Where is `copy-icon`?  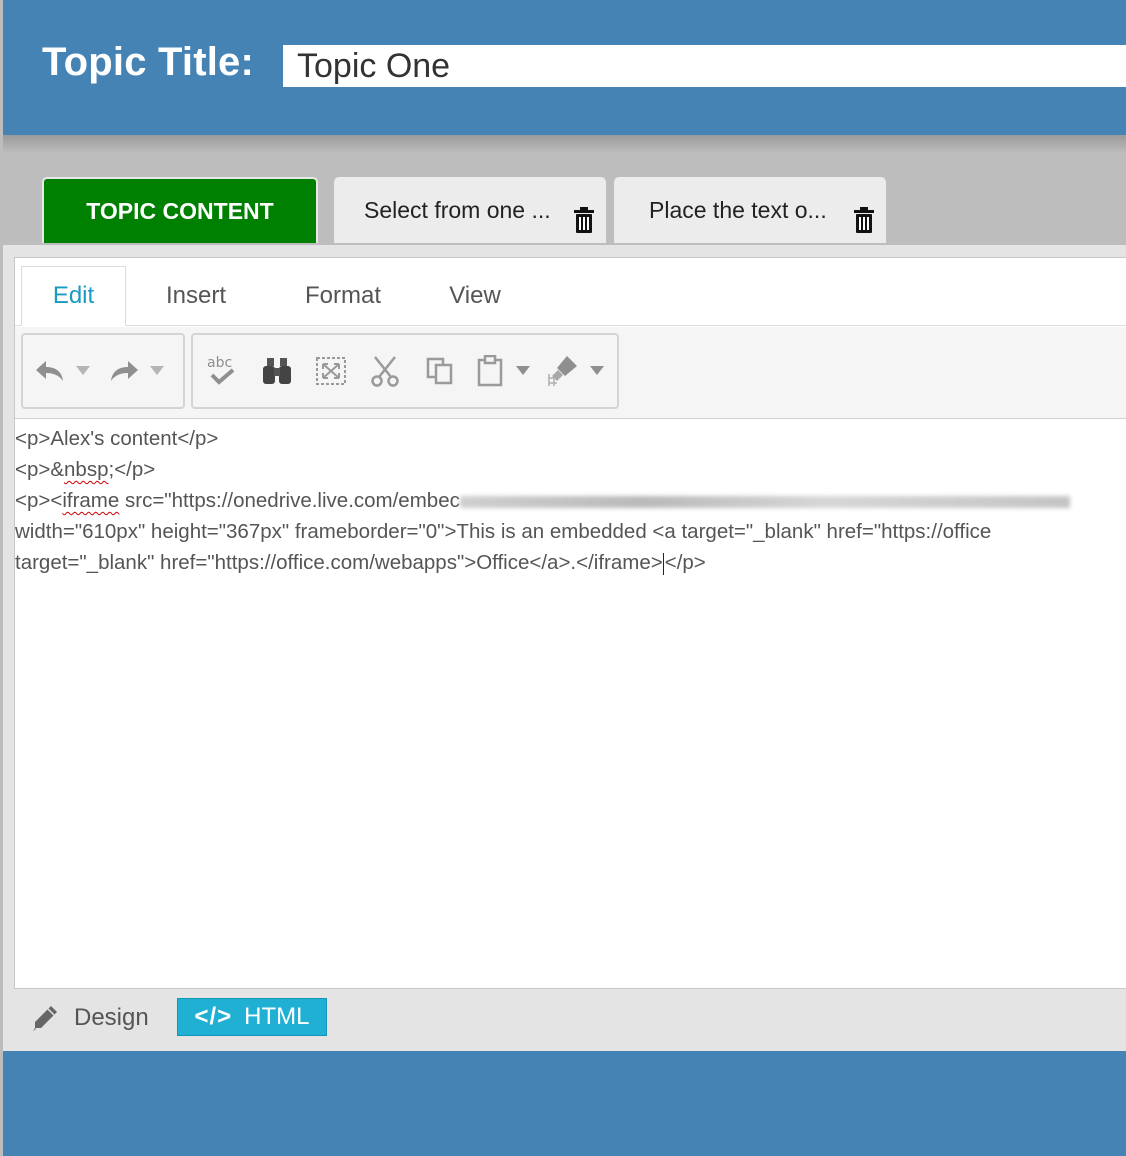
copy-icon is located at coordinates (439, 371).